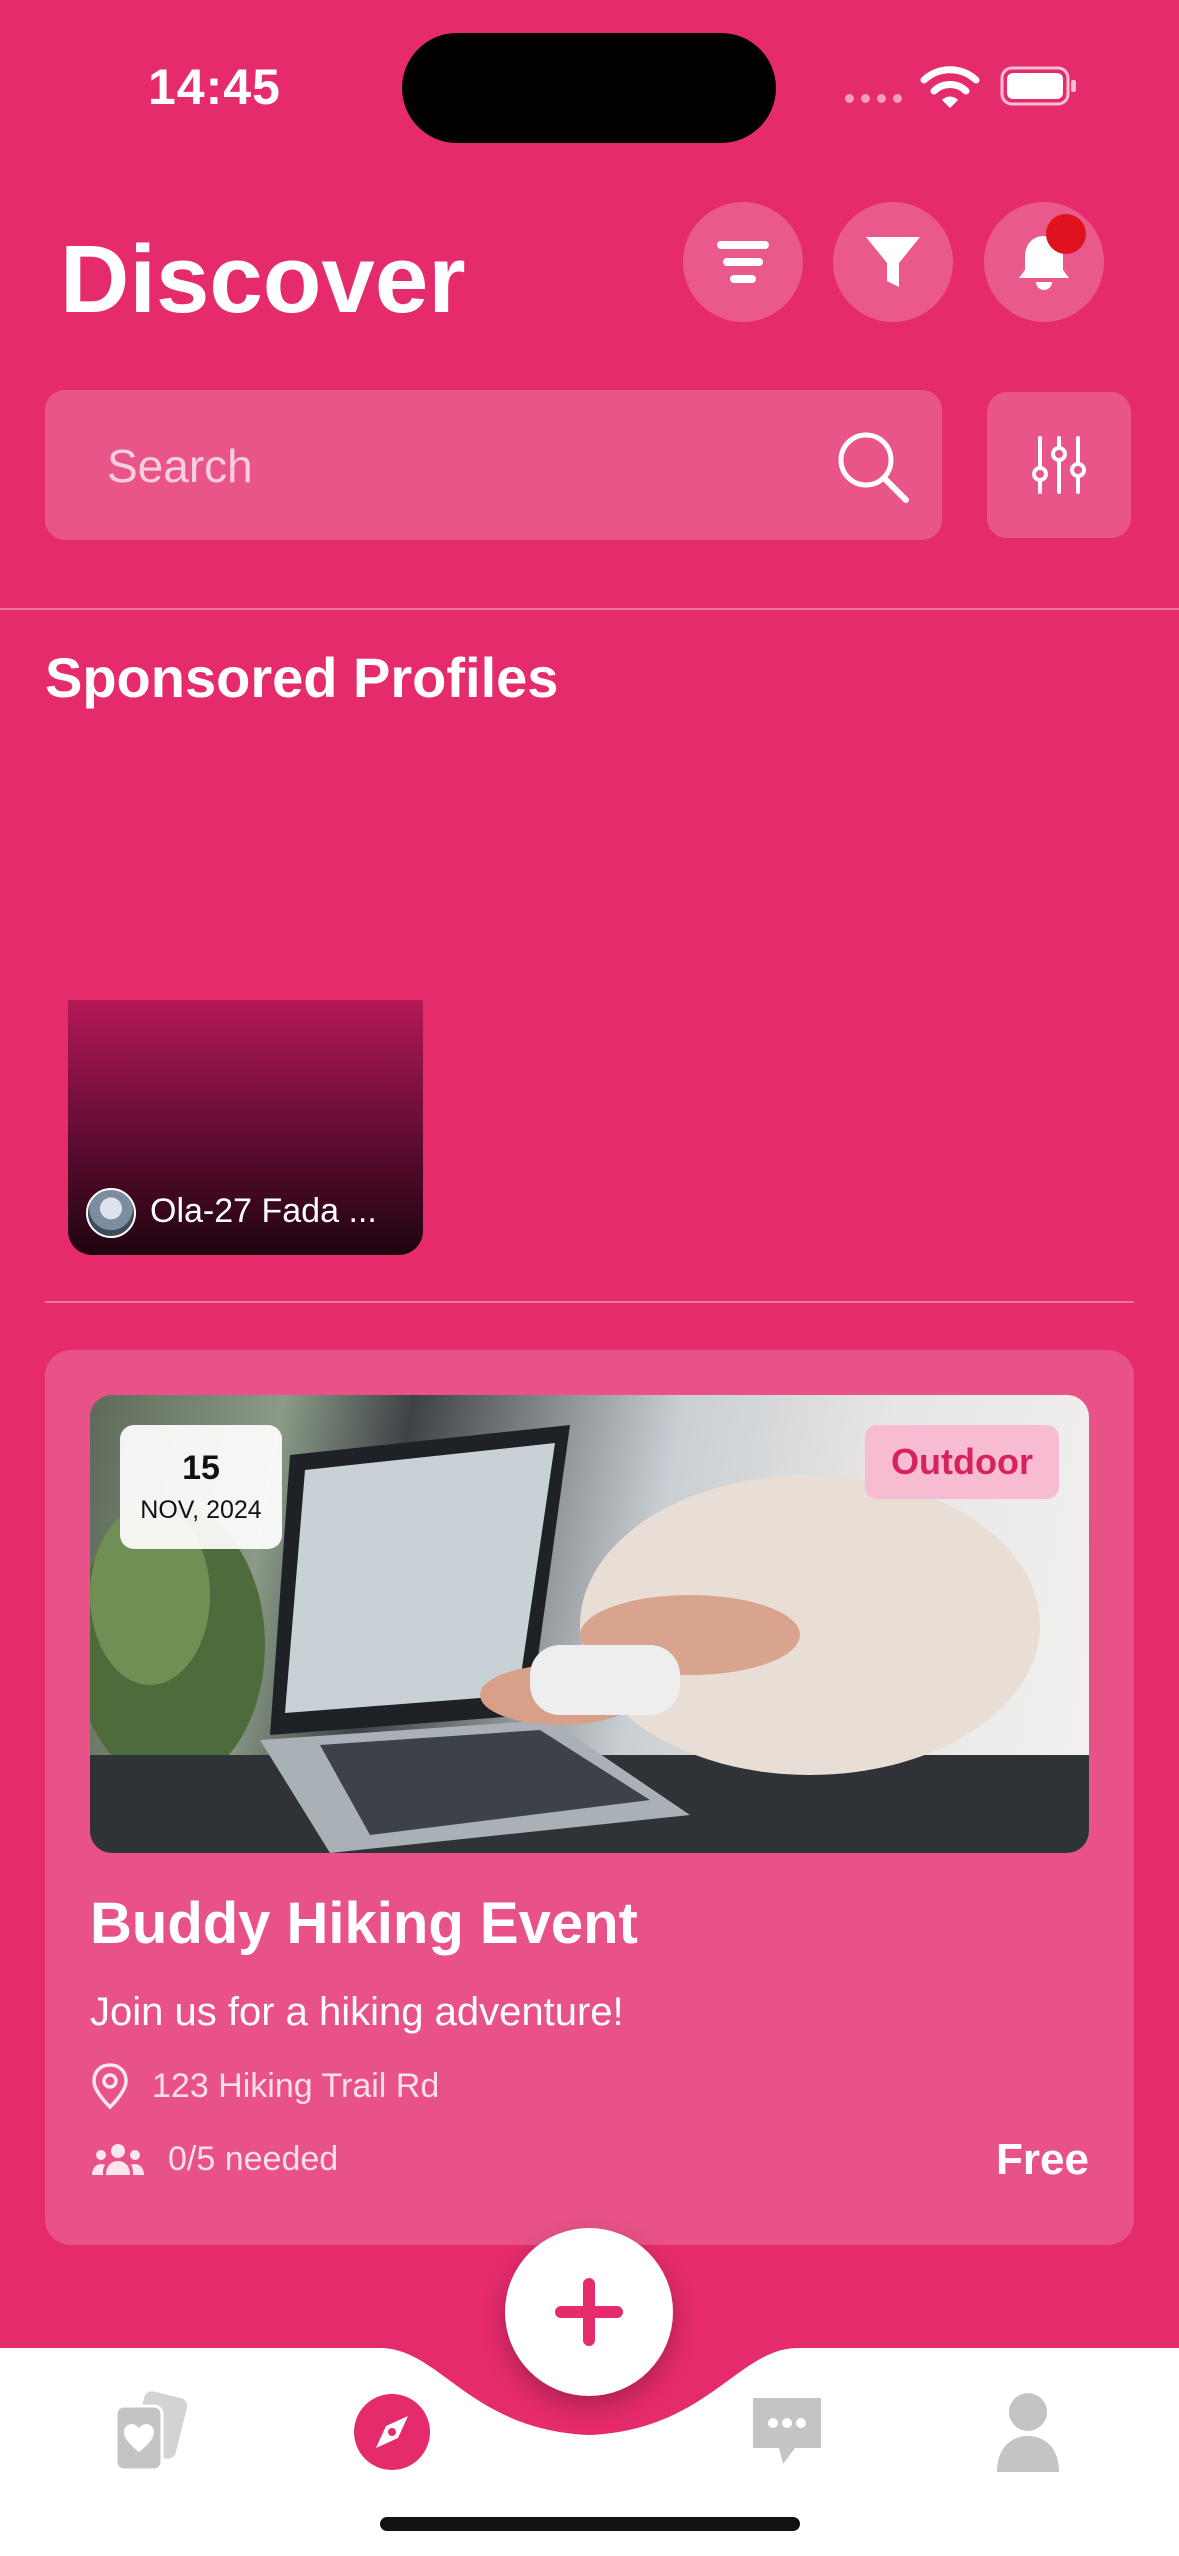 The height and width of the screenshot is (2556, 1179). I want to click on sort-icon, so click(743, 262).